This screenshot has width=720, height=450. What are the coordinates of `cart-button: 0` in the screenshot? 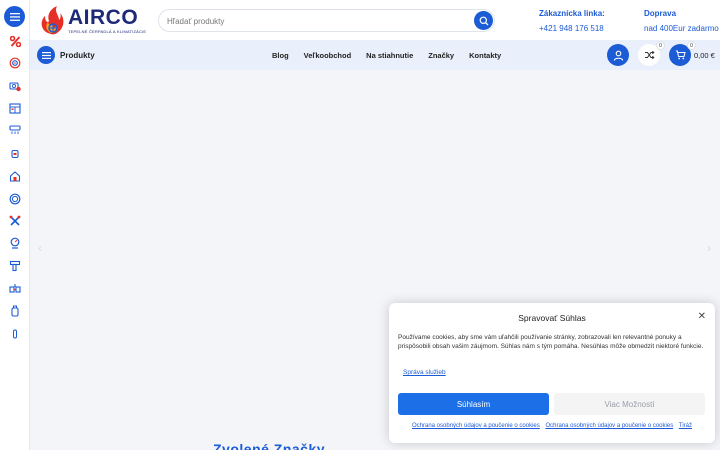 It's located at (682, 53).